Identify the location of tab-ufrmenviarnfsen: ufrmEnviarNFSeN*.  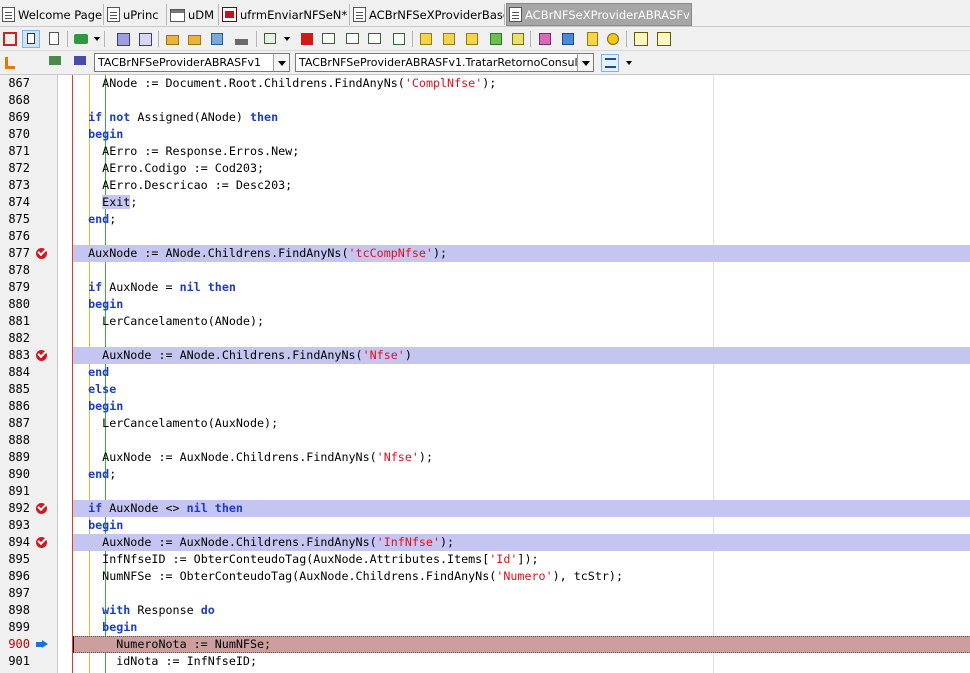
(285, 14).